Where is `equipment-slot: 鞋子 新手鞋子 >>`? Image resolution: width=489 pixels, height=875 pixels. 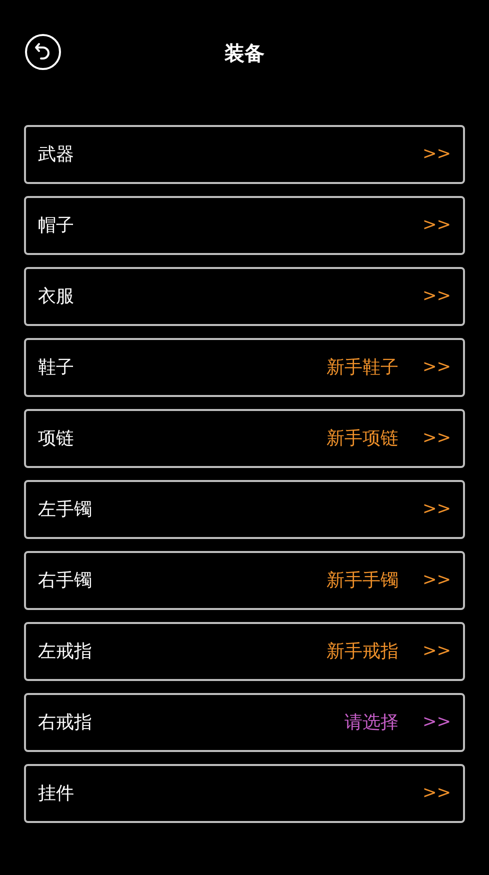 equipment-slot: 鞋子 新手鞋子 >> is located at coordinates (244, 367).